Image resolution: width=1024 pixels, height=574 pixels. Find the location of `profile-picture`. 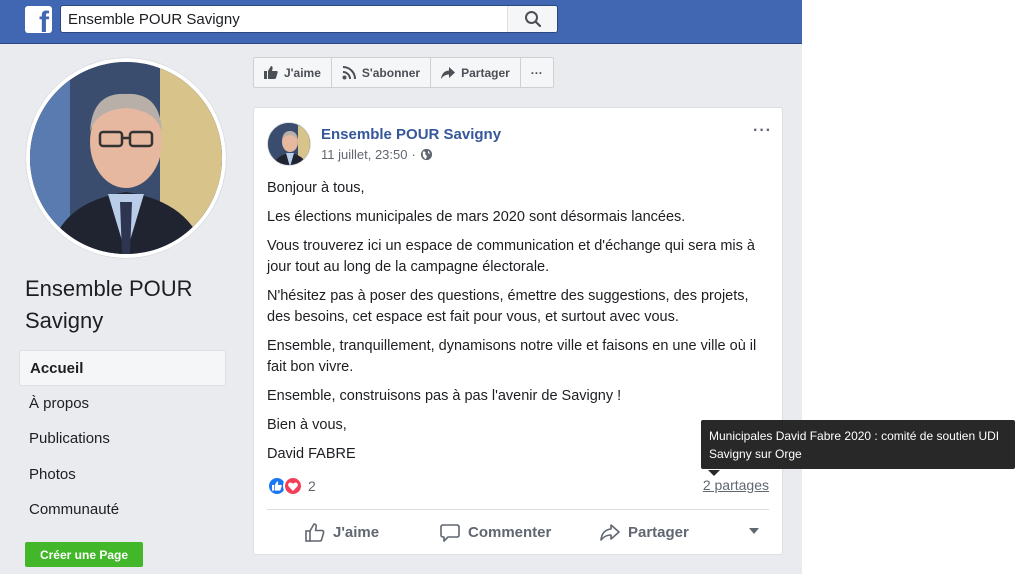

profile-picture is located at coordinates (126, 158).